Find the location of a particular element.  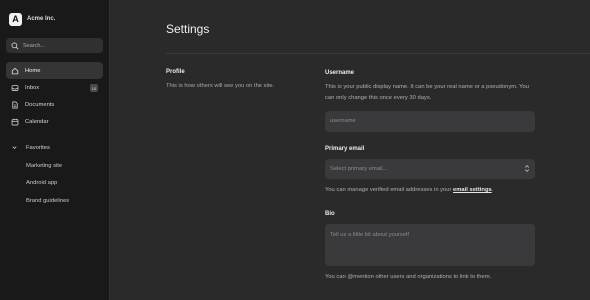

home-icon is located at coordinates (15, 70).